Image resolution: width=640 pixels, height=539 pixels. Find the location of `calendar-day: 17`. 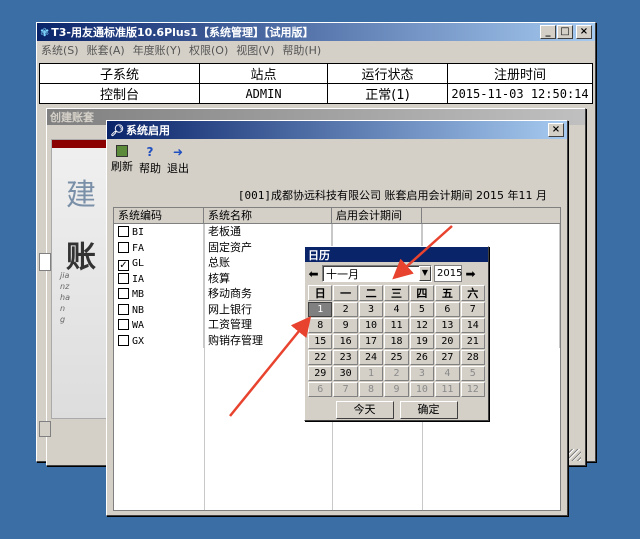

calendar-day: 17 is located at coordinates (371, 341).